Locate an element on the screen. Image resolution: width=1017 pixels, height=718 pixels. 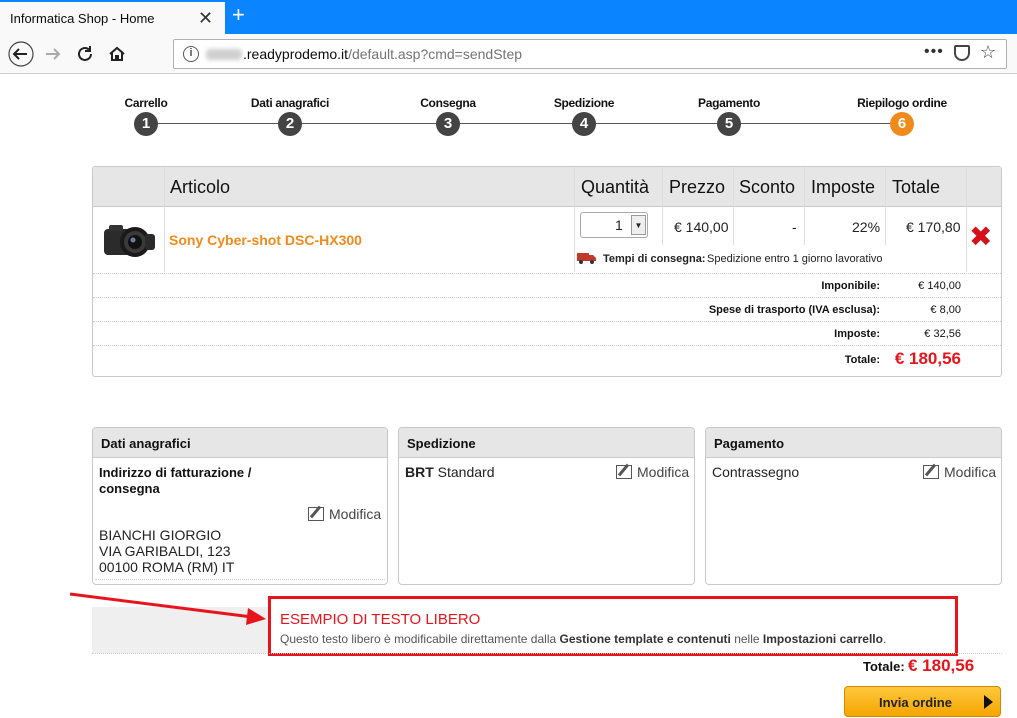
address-street: VIA GARIBALDI, 123 is located at coordinates (165, 551).